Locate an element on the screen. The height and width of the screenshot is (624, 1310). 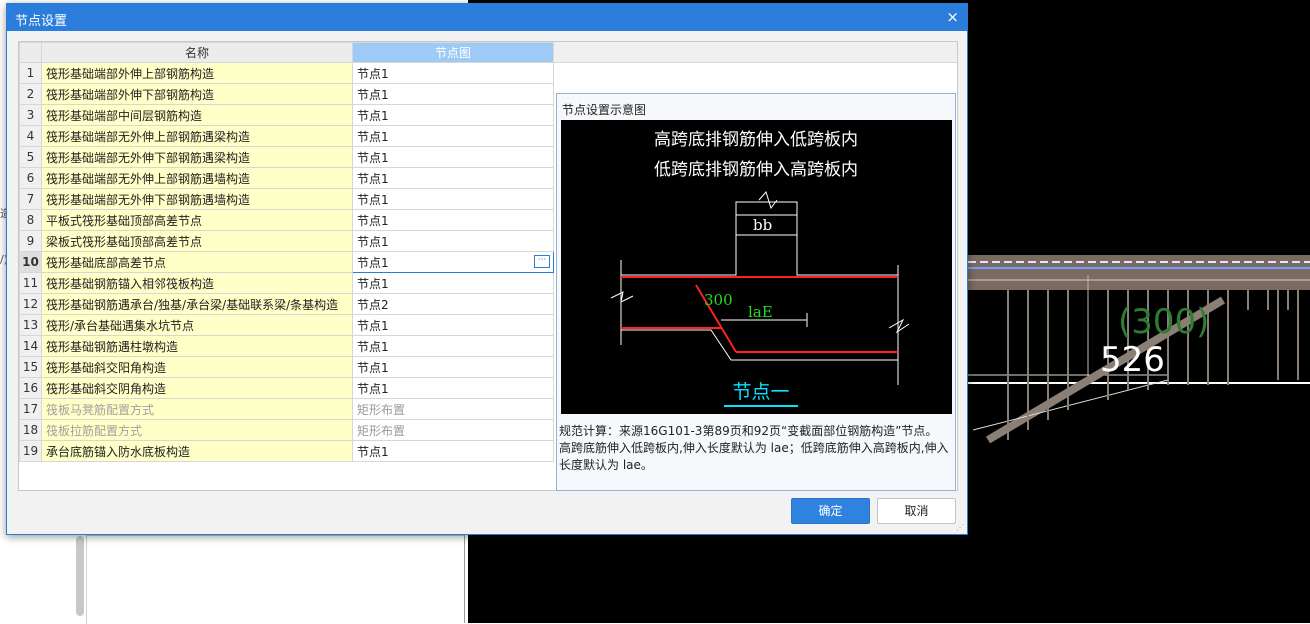
row-number: 13 is located at coordinates (30, 325).